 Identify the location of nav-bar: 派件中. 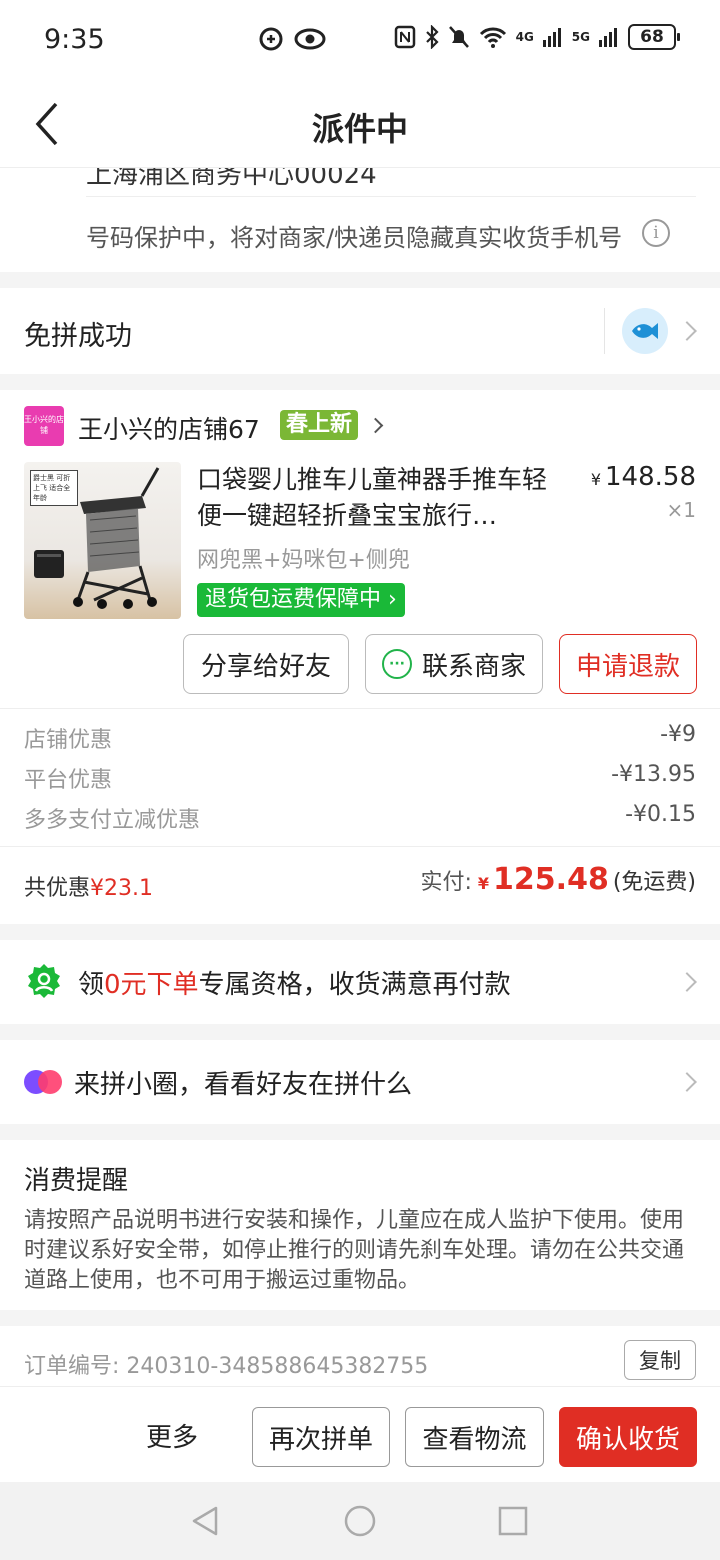
(360, 125).